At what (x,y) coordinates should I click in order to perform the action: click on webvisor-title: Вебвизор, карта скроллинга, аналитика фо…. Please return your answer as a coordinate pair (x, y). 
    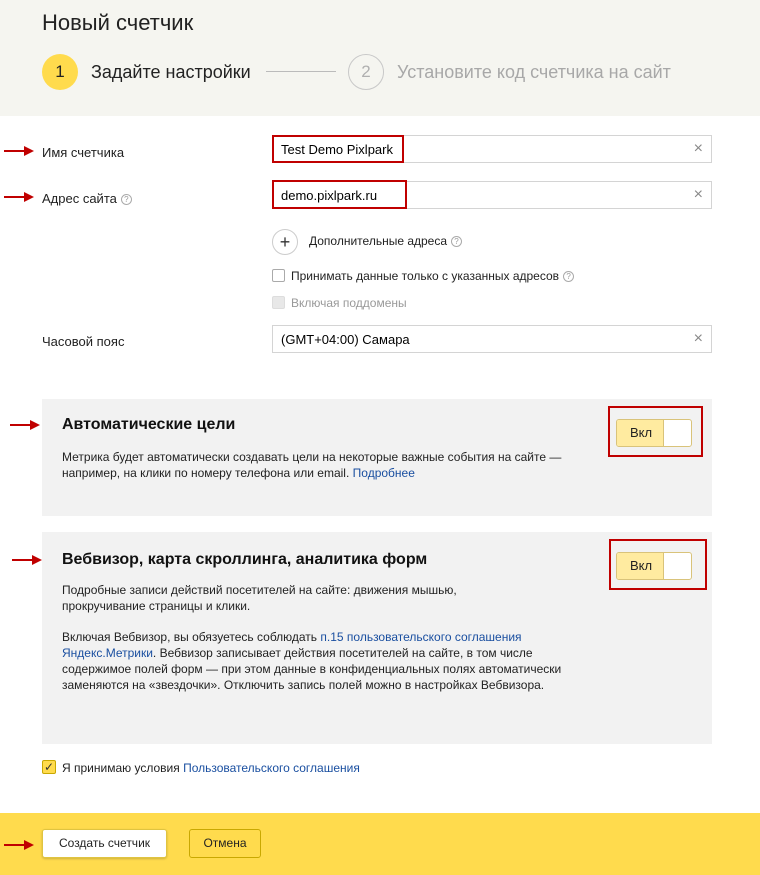
    Looking at the image, I should click on (245, 559).